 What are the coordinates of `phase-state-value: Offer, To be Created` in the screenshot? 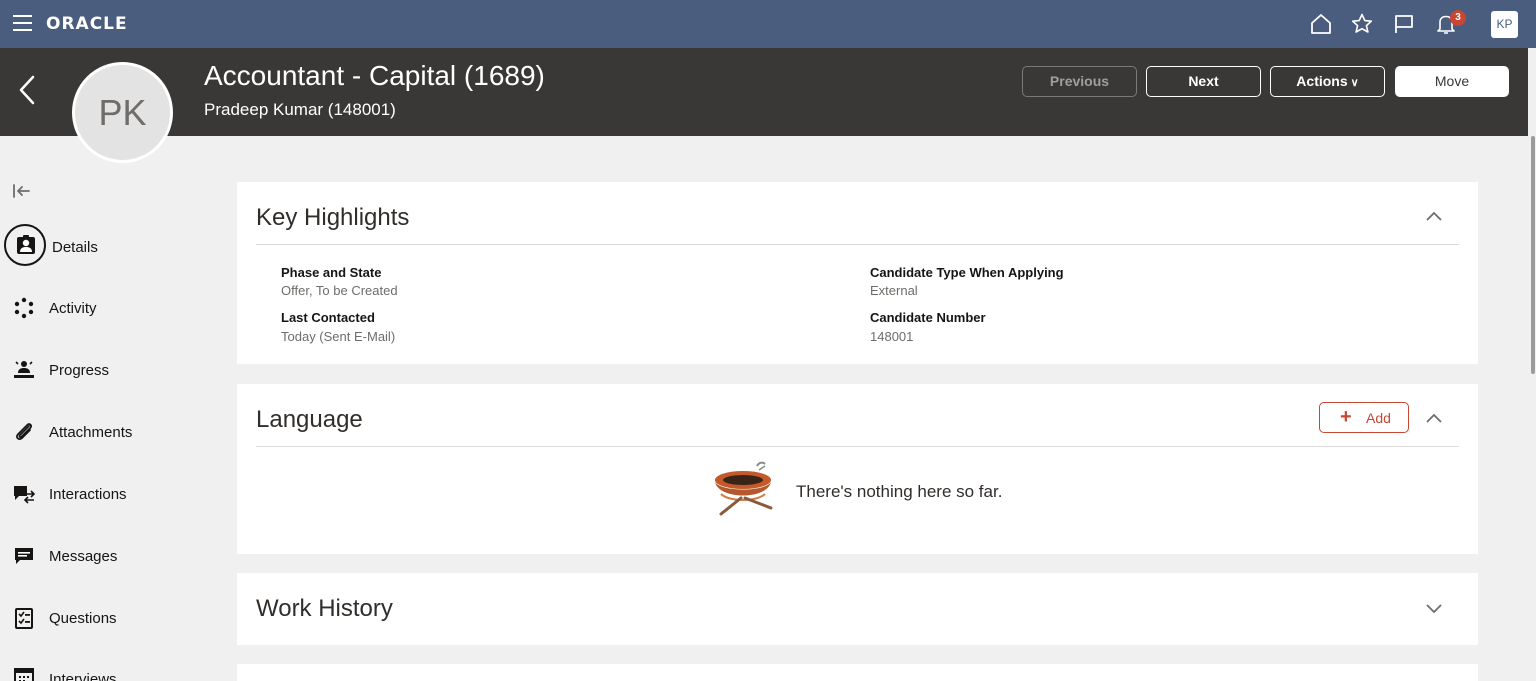 It's located at (339, 290).